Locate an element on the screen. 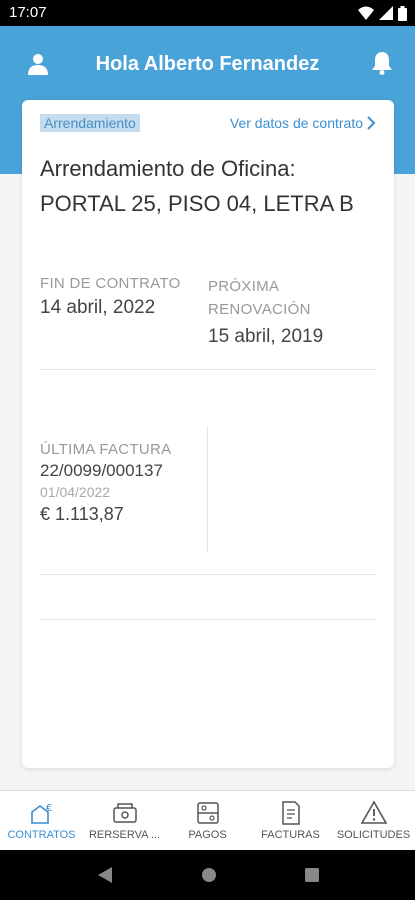  view-contract-link: Ver datos de contrato is located at coordinates (303, 123).